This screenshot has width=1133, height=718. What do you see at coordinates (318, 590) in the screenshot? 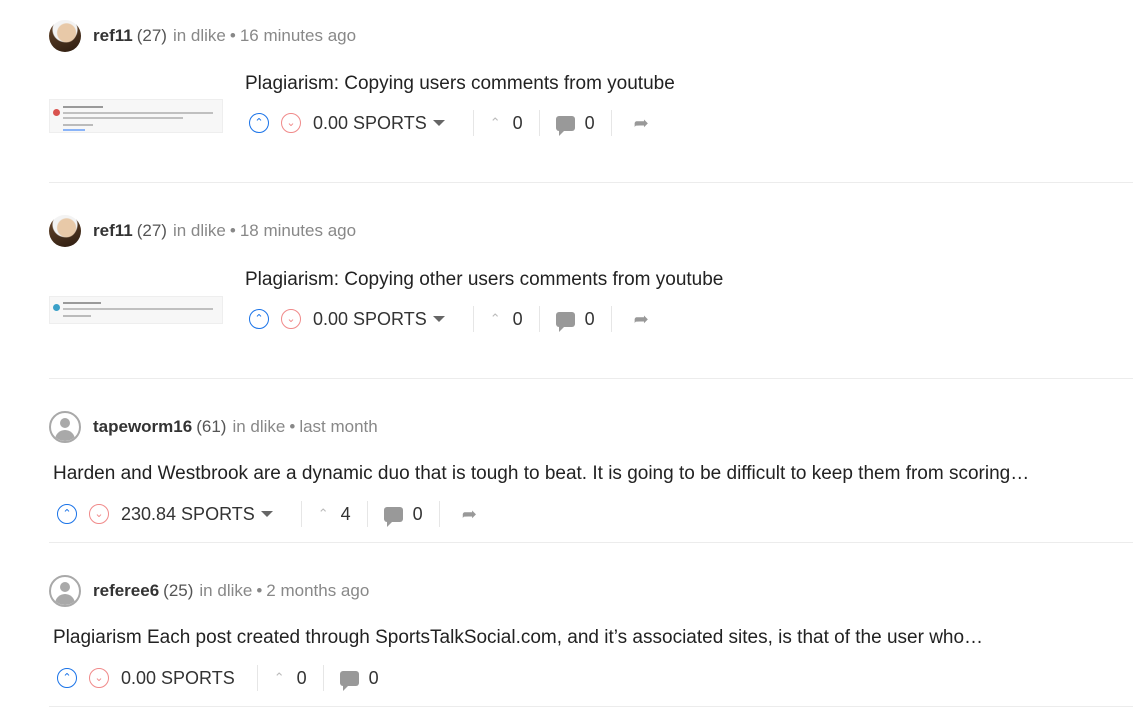
I see `post-time: 2 months ago` at bounding box center [318, 590].